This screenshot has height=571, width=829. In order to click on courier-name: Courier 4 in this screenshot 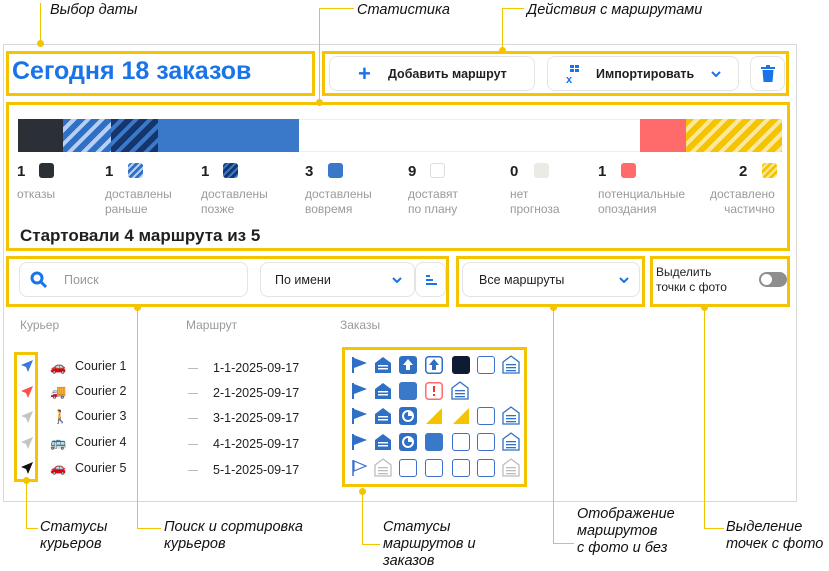, I will do `click(100, 442)`.